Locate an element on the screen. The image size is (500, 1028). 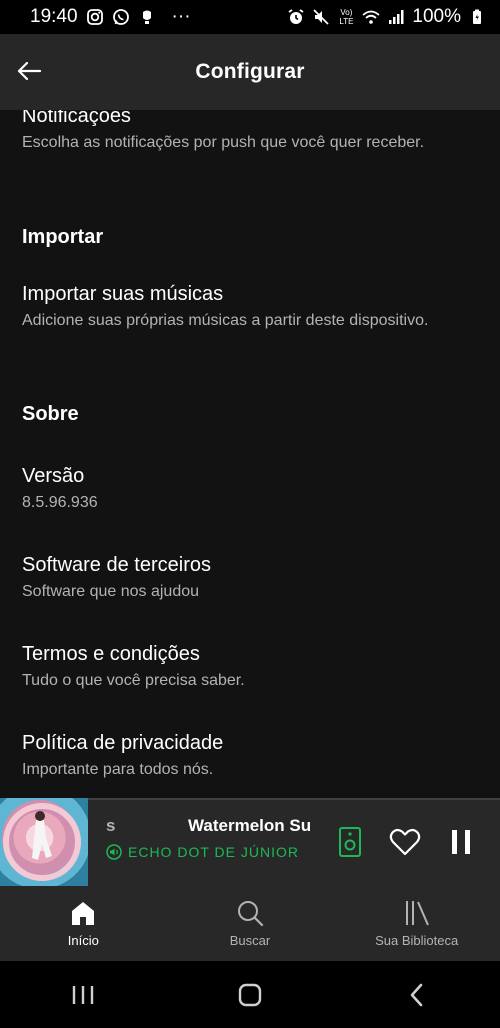
speaker-icon is located at coordinates (114, 852).